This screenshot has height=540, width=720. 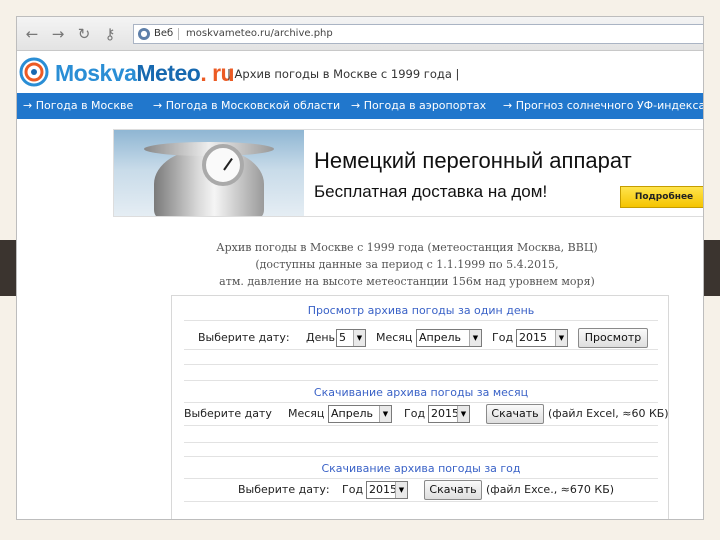 What do you see at coordinates (32, 34) in the screenshot?
I see `back-arrow-icon: ←` at bounding box center [32, 34].